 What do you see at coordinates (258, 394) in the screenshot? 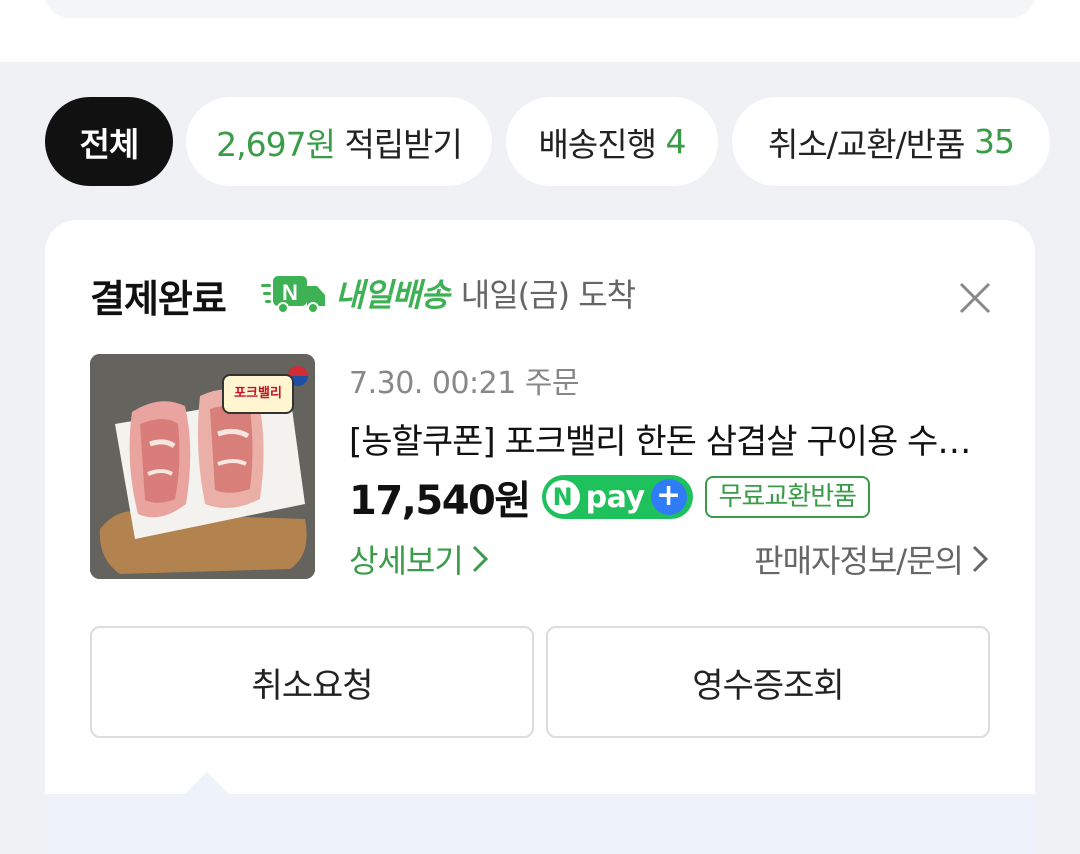
I see `brand-logo: 포크밸리` at bounding box center [258, 394].